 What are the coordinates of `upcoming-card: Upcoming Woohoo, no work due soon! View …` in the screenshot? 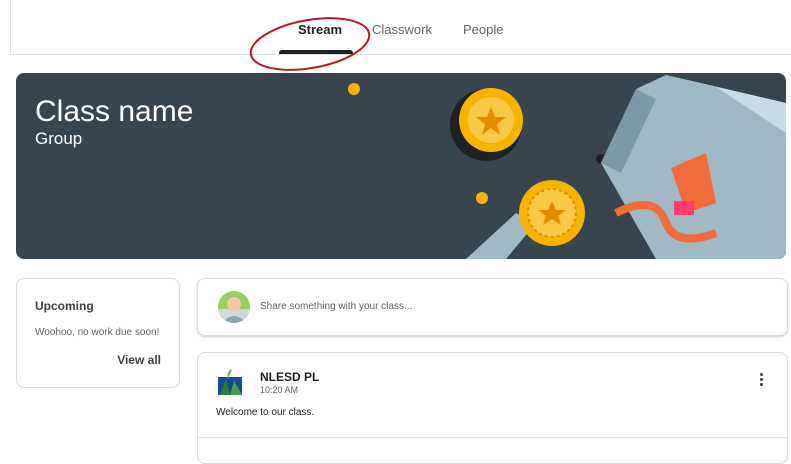 It's located at (98, 333).